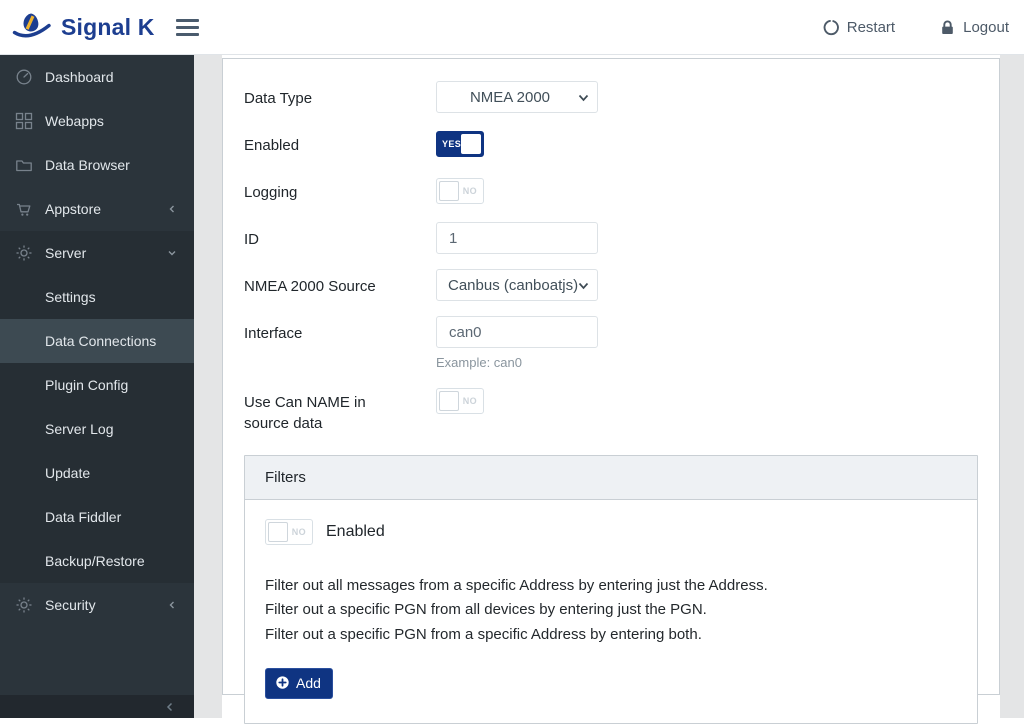 This screenshot has height=724, width=1024. I want to click on plus-circle-icon, so click(282, 682).